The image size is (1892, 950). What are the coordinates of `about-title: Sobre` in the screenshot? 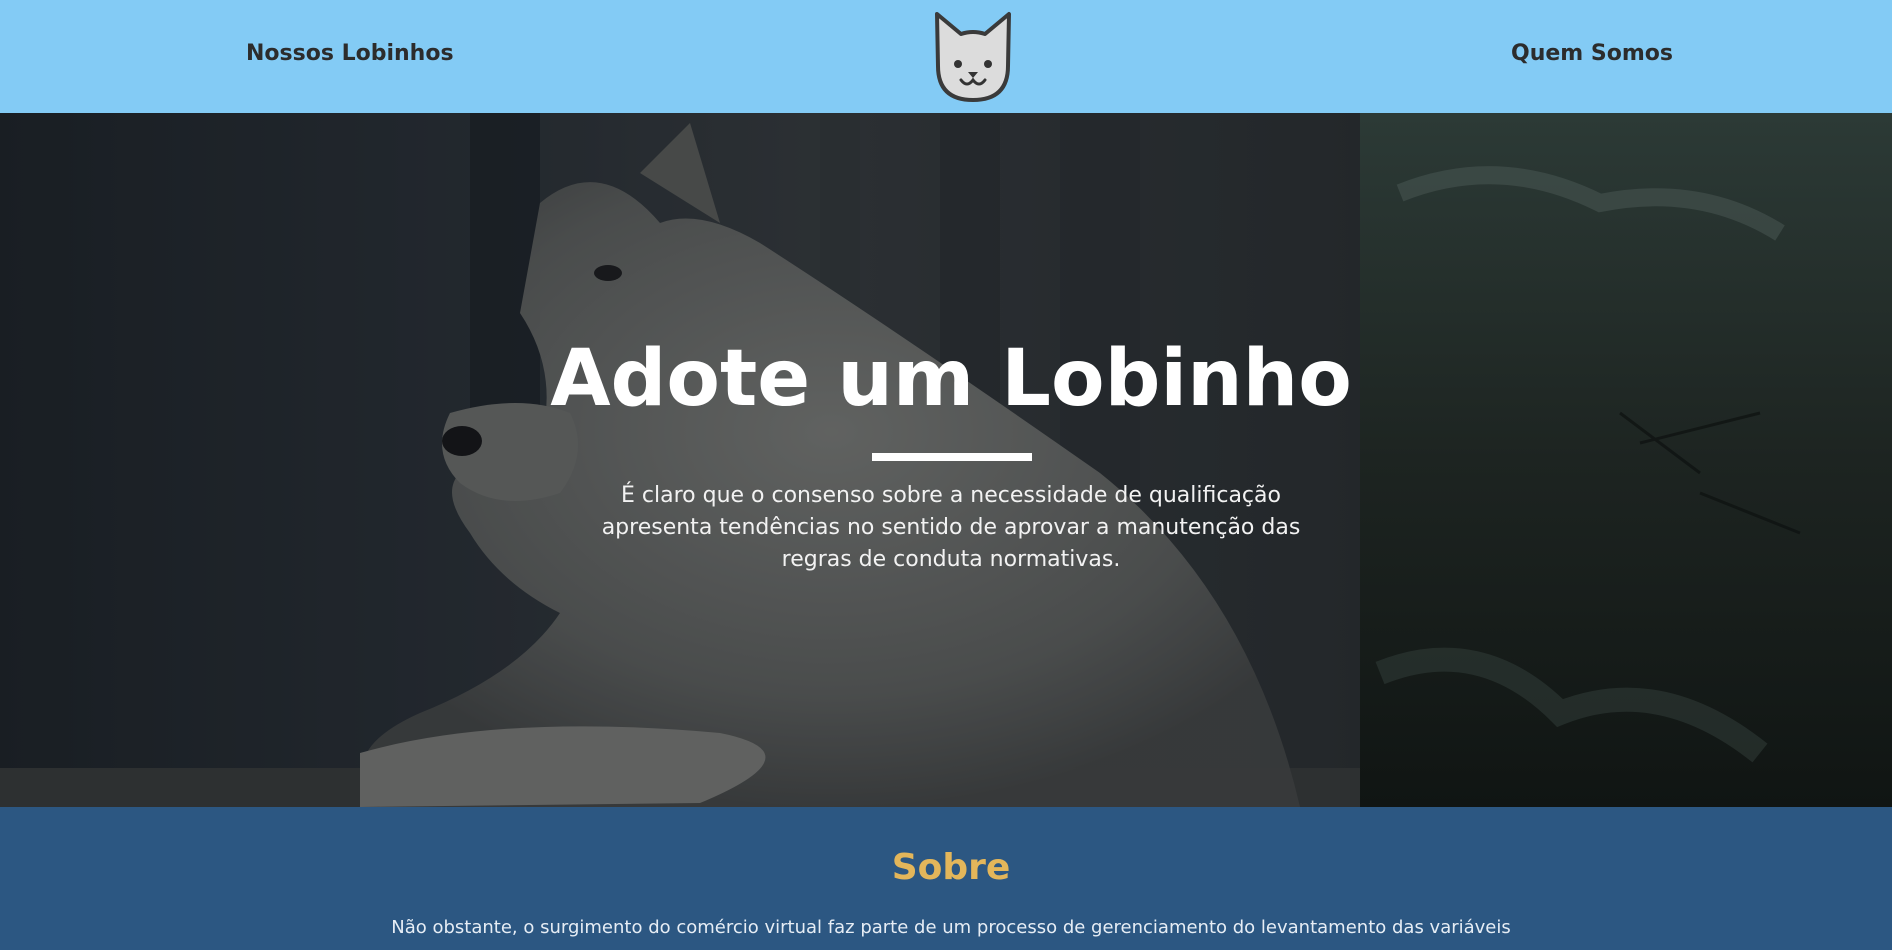 It's located at (951, 867).